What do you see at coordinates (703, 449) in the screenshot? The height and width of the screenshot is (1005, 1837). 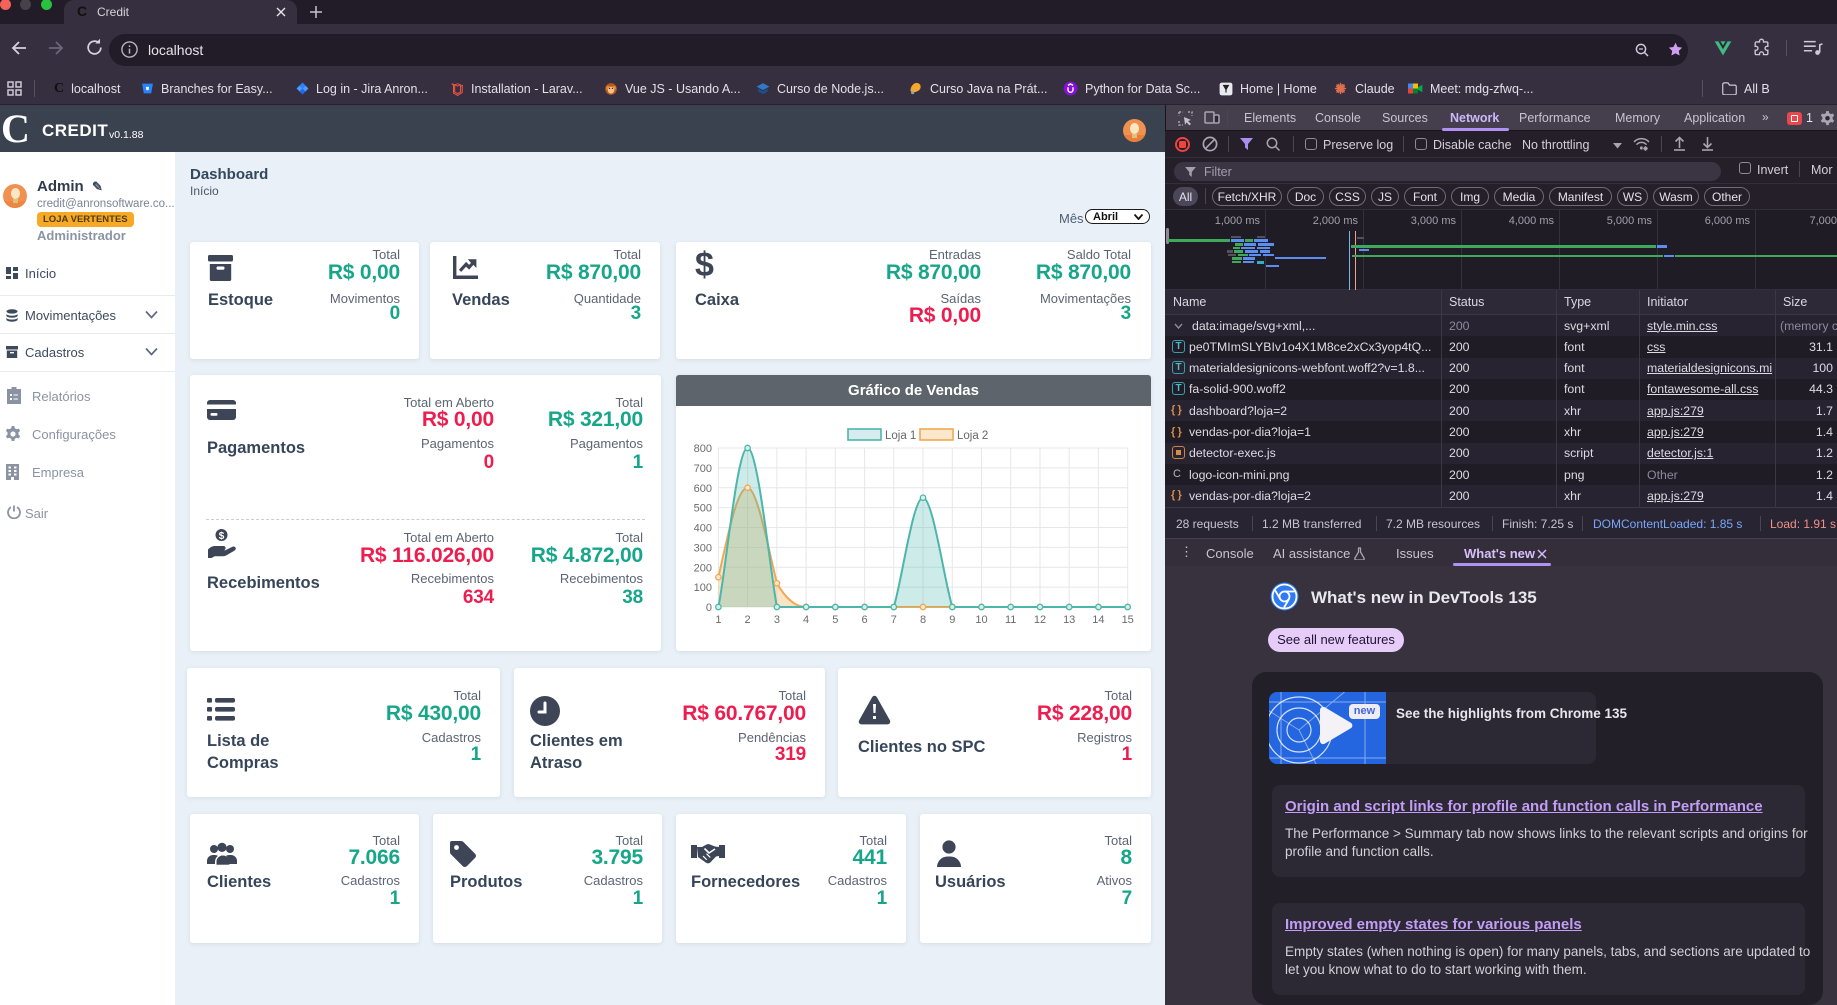 I see `svg-text: 800` at bounding box center [703, 449].